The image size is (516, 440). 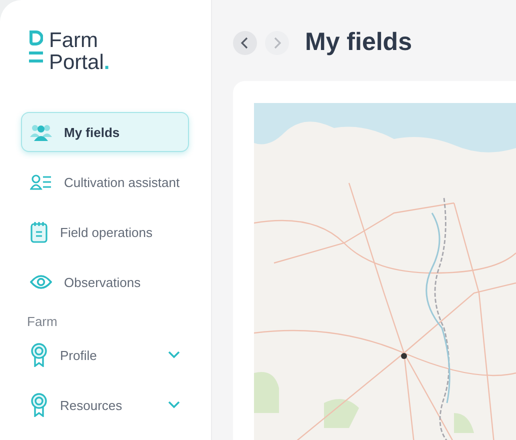 What do you see at coordinates (41, 132) in the screenshot?
I see `people-icon` at bounding box center [41, 132].